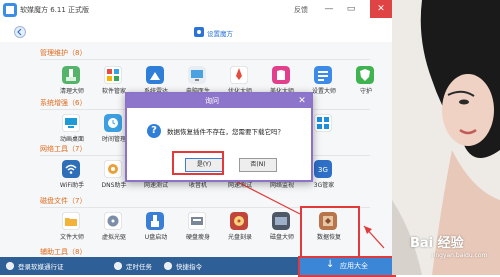 The height and width of the screenshot is (277, 500). I want to click on burn-disc-icon, so click(239, 221).